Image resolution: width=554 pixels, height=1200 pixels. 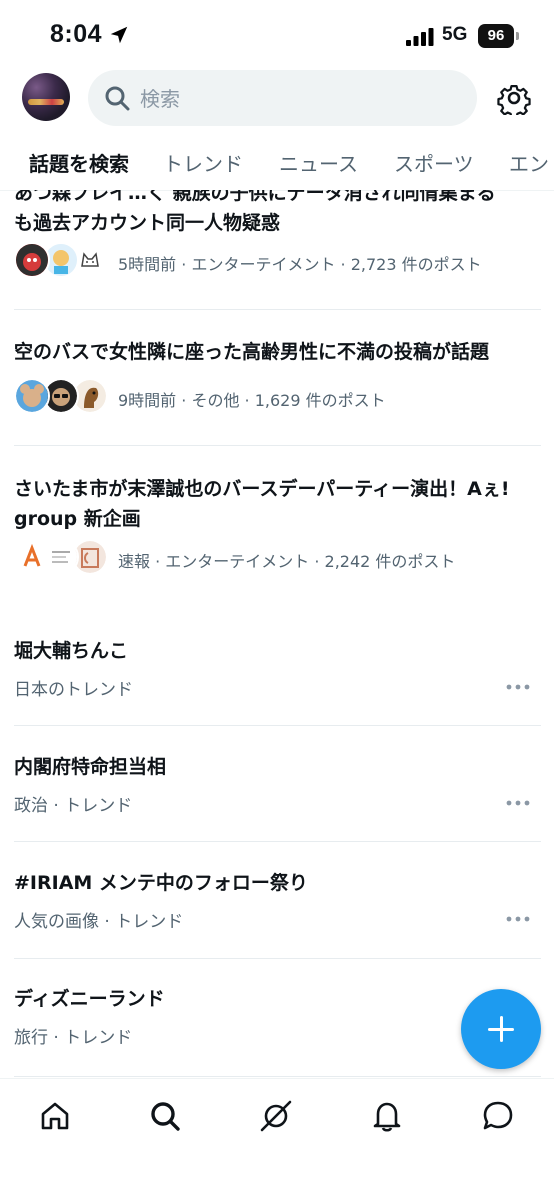 I want to click on home-icon, so click(x=55, y=1116).